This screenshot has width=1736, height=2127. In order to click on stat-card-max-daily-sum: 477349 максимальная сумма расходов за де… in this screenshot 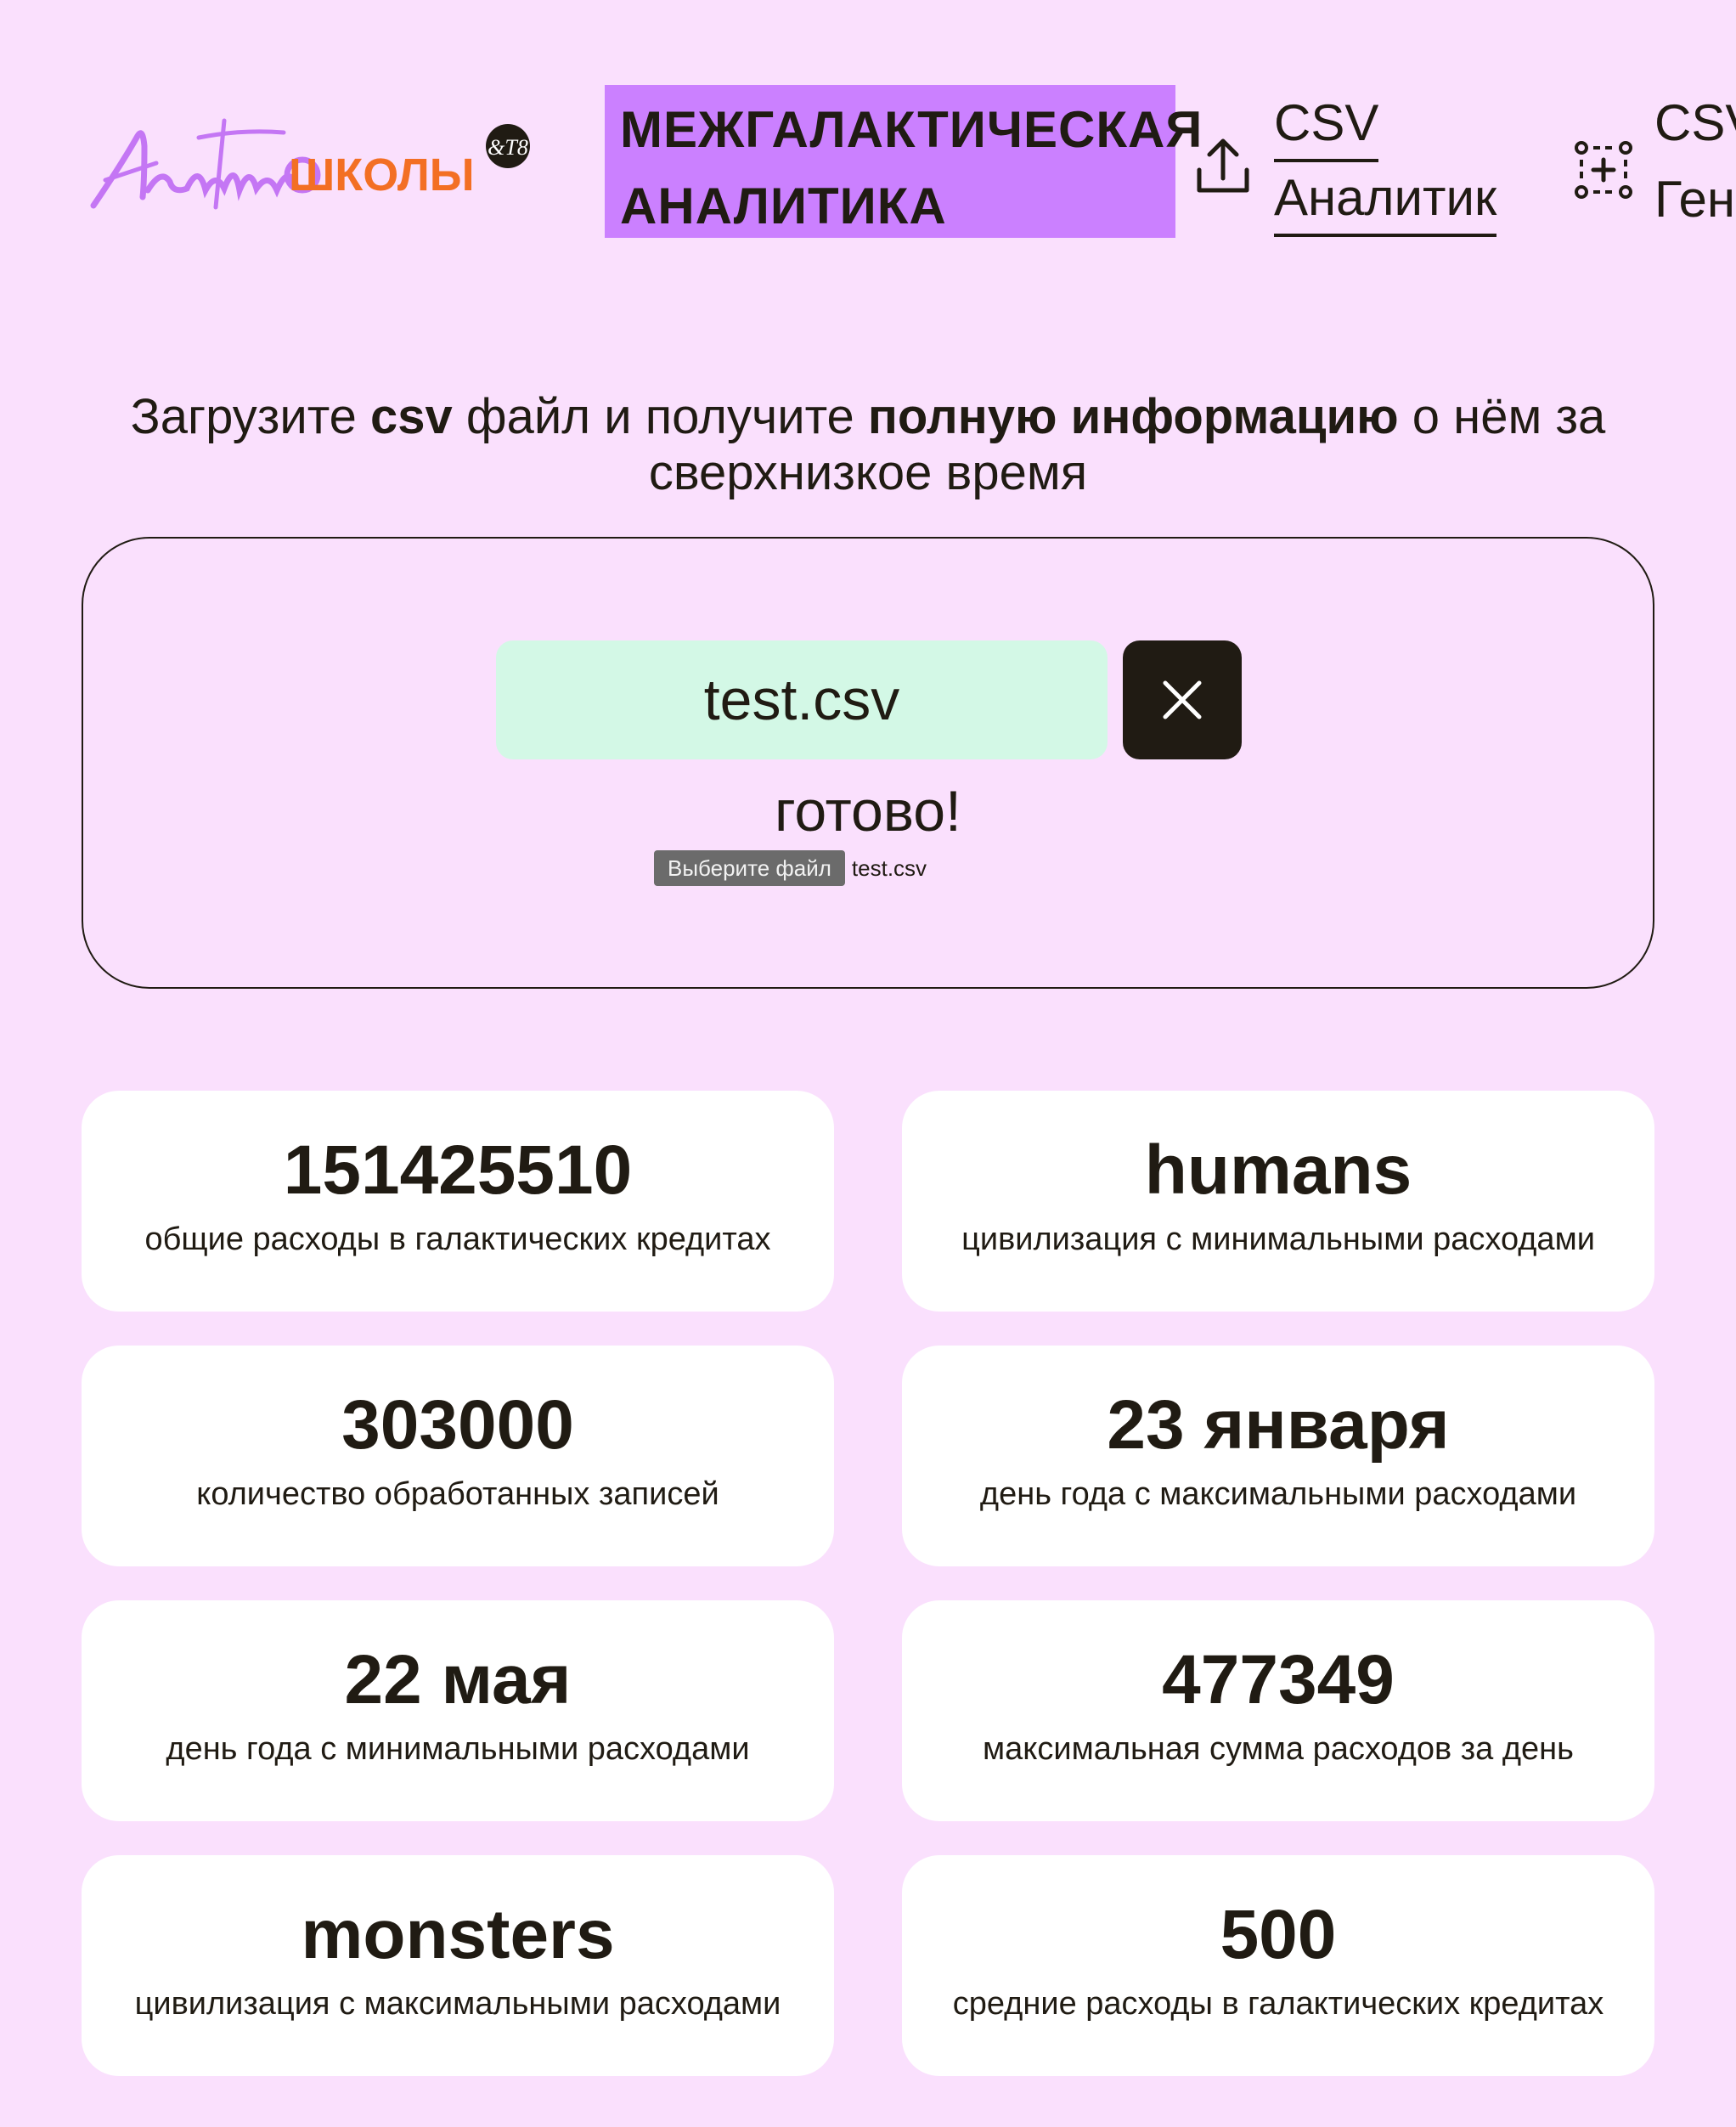, I will do `click(1278, 1710)`.